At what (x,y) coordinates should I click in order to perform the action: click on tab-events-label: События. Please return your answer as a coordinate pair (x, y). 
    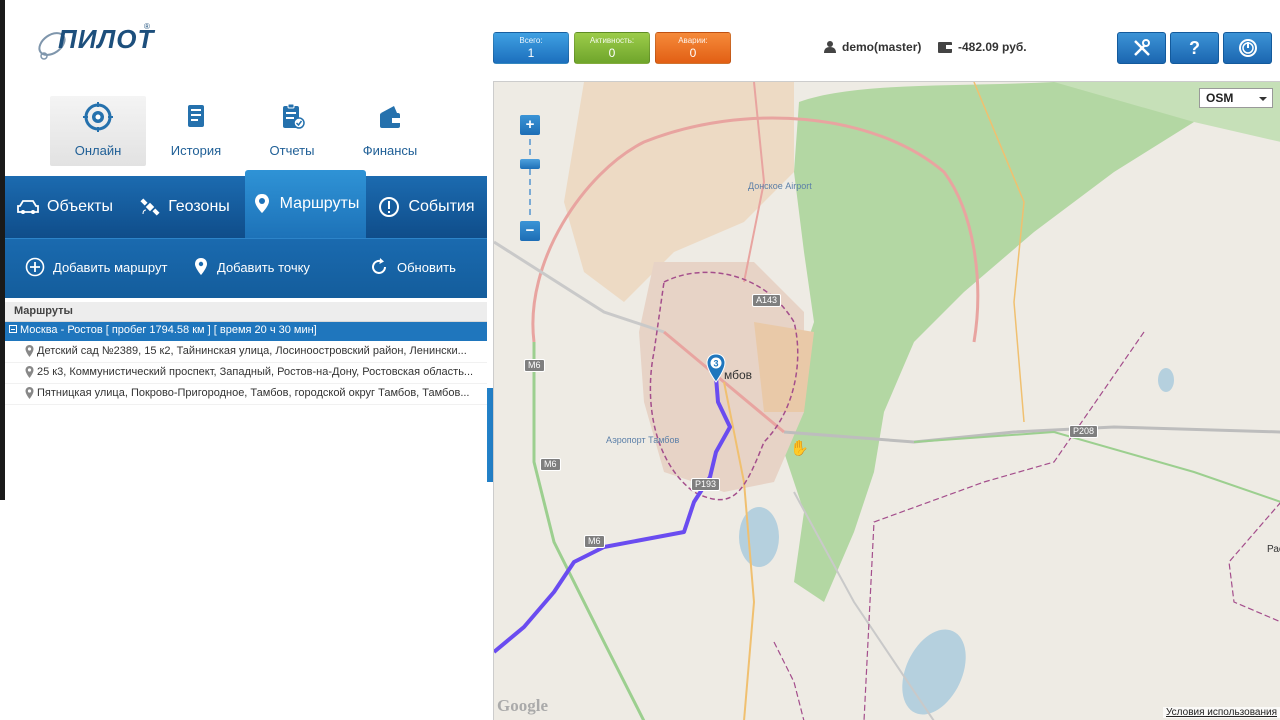
    Looking at the image, I should click on (441, 206).